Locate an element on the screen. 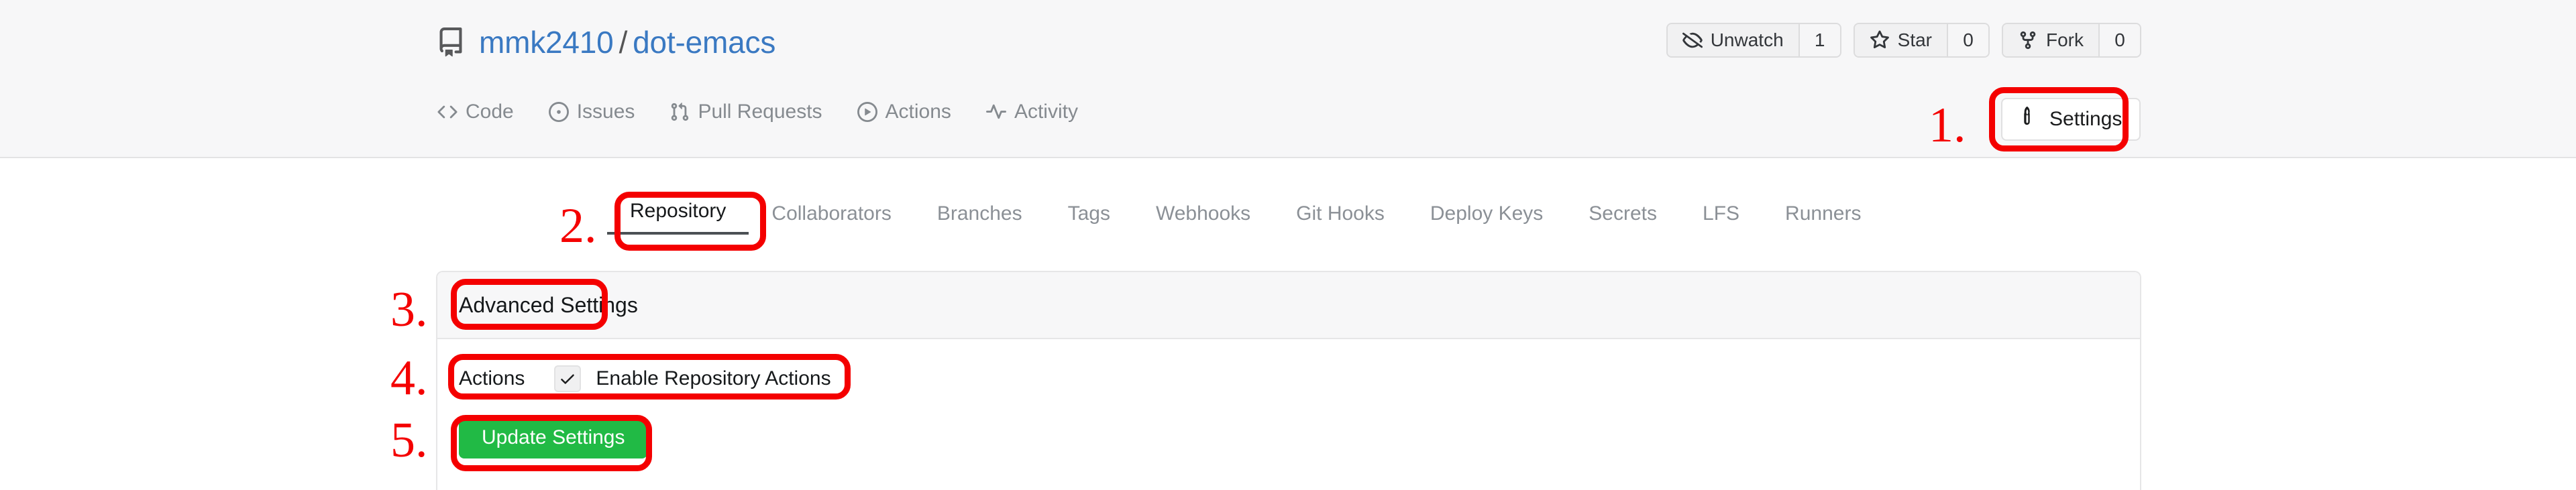 Image resolution: width=2576 pixels, height=490 pixels. tab-issues-label: Issues is located at coordinates (605, 112).